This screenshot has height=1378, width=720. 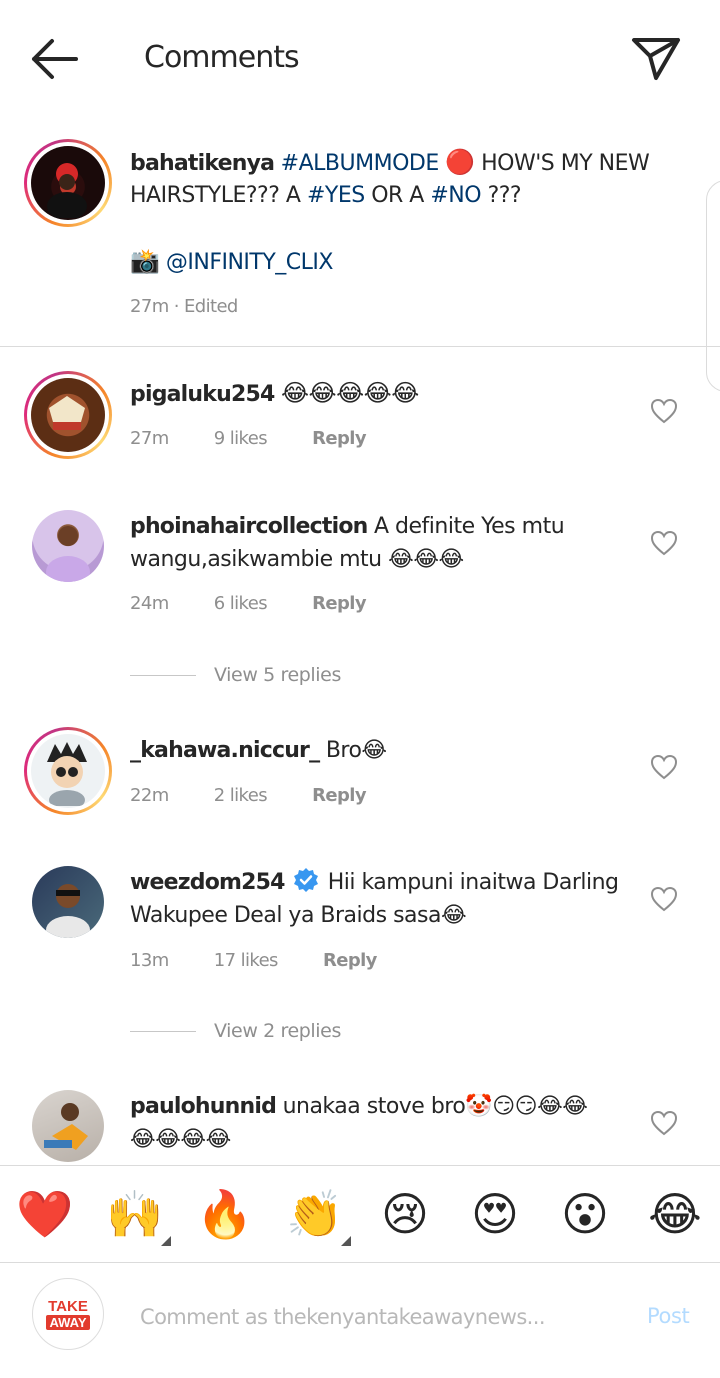 I want to click on raising-hands-emoji: 🙌, so click(x=135, y=1214).